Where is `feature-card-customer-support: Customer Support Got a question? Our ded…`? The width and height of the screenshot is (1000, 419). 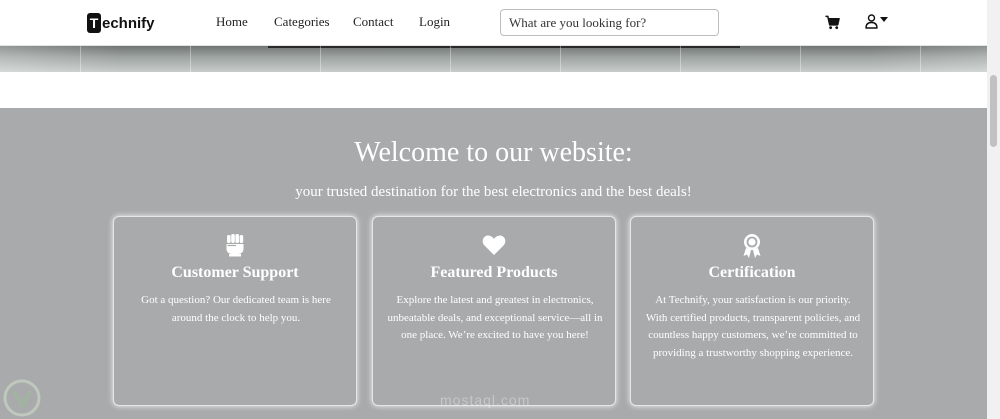 feature-card-customer-support: Customer Support Got a question? Our ded… is located at coordinates (235, 311).